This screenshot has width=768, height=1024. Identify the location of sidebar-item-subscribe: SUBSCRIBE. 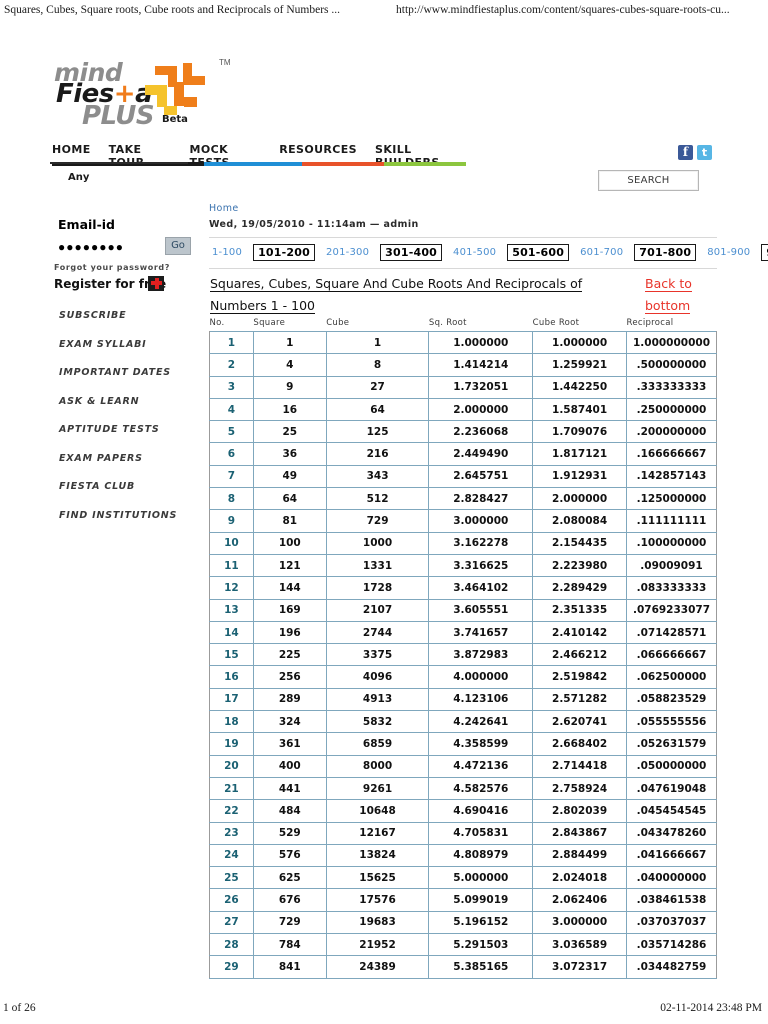
(131, 315).